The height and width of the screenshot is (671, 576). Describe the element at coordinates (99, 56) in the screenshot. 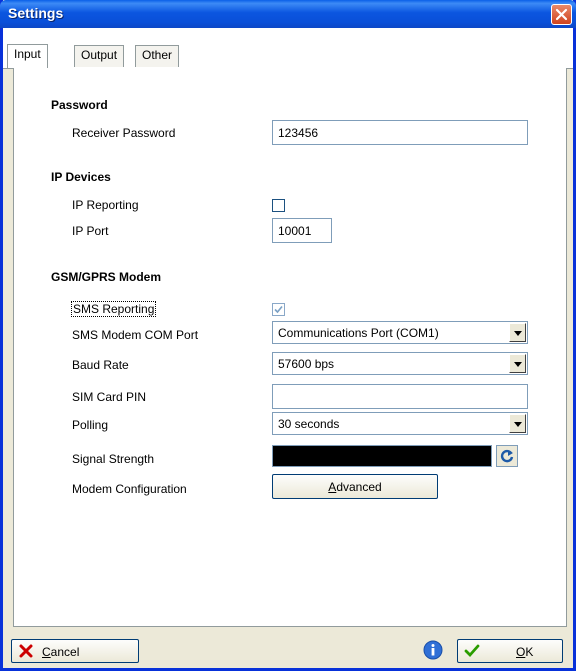

I see `tab-output: Output` at that location.